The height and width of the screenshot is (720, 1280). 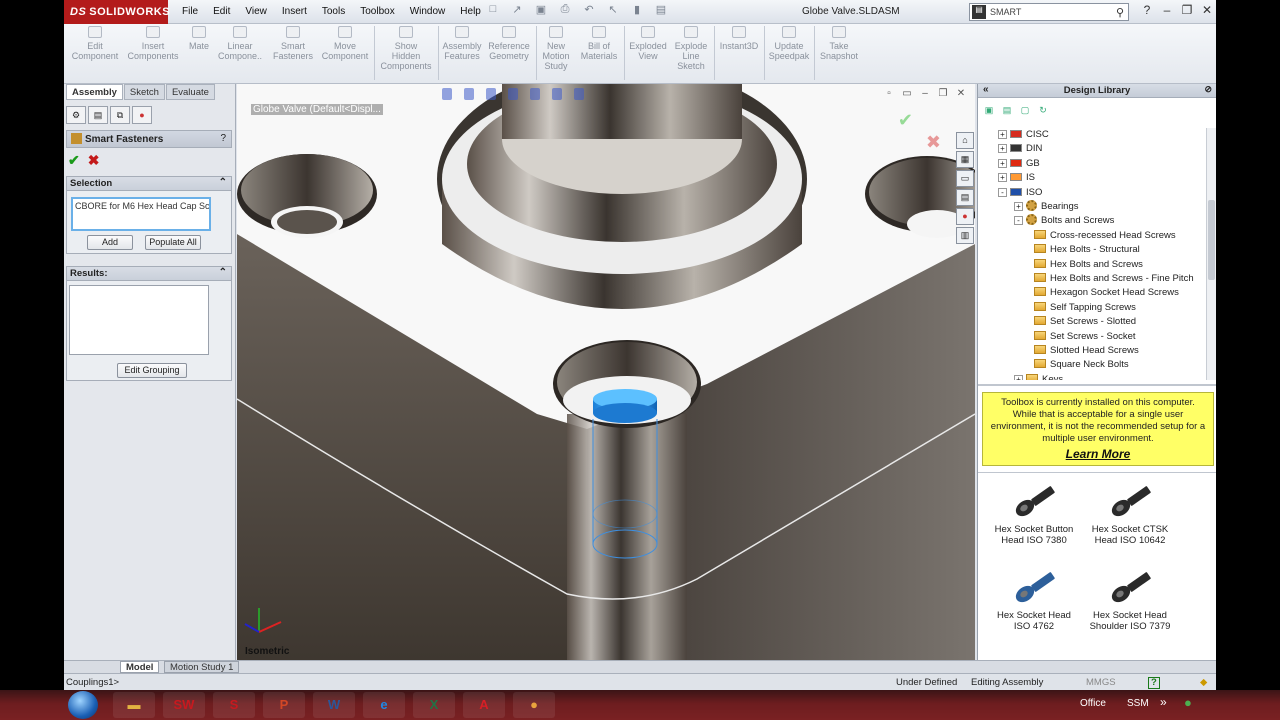 What do you see at coordinates (637, 11) in the screenshot?
I see `rebuild-icon: ▮` at bounding box center [637, 11].